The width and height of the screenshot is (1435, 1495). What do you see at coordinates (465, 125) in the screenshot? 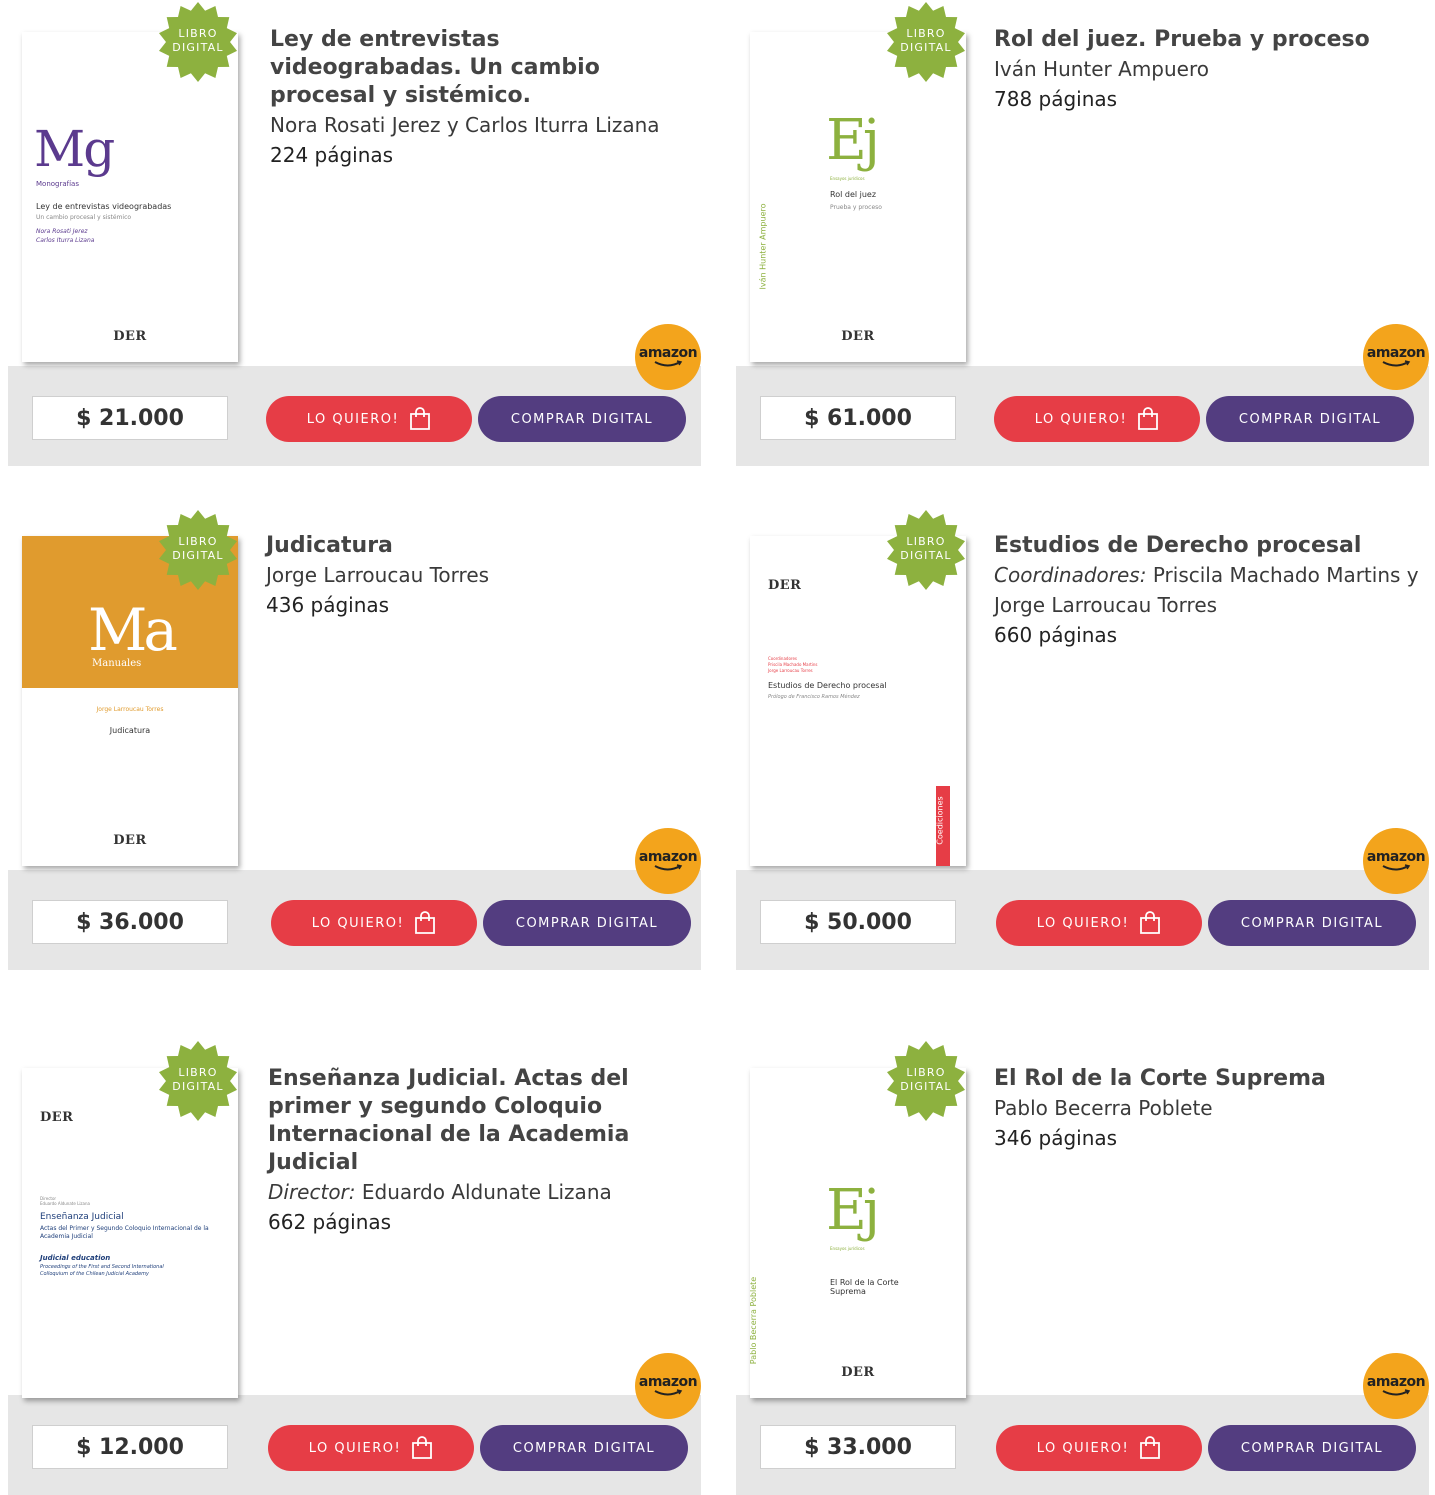
I see `author-name: Nora Rosati Jerez y Carlos Iturra Lizana` at bounding box center [465, 125].